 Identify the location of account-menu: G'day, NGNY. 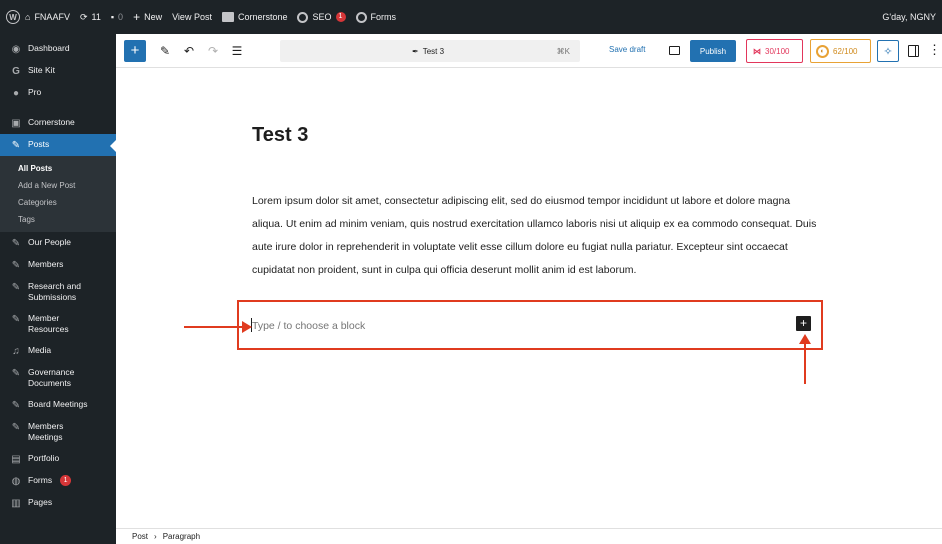
(909, 17).